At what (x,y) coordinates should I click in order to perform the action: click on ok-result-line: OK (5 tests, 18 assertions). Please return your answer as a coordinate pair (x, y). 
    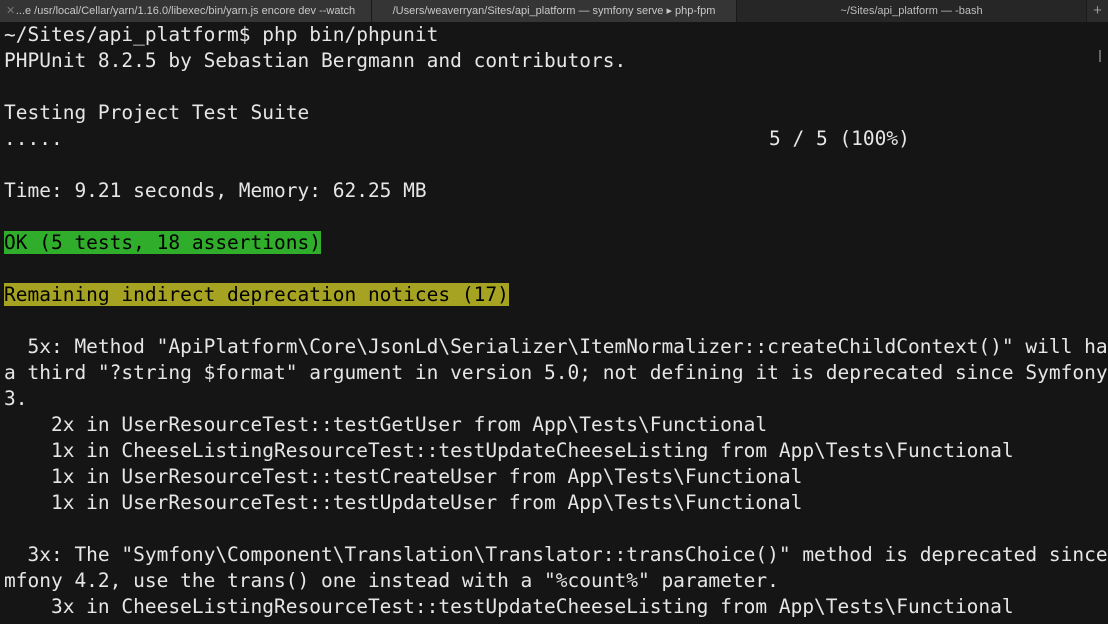
    Looking at the image, I should click on (556, 243).